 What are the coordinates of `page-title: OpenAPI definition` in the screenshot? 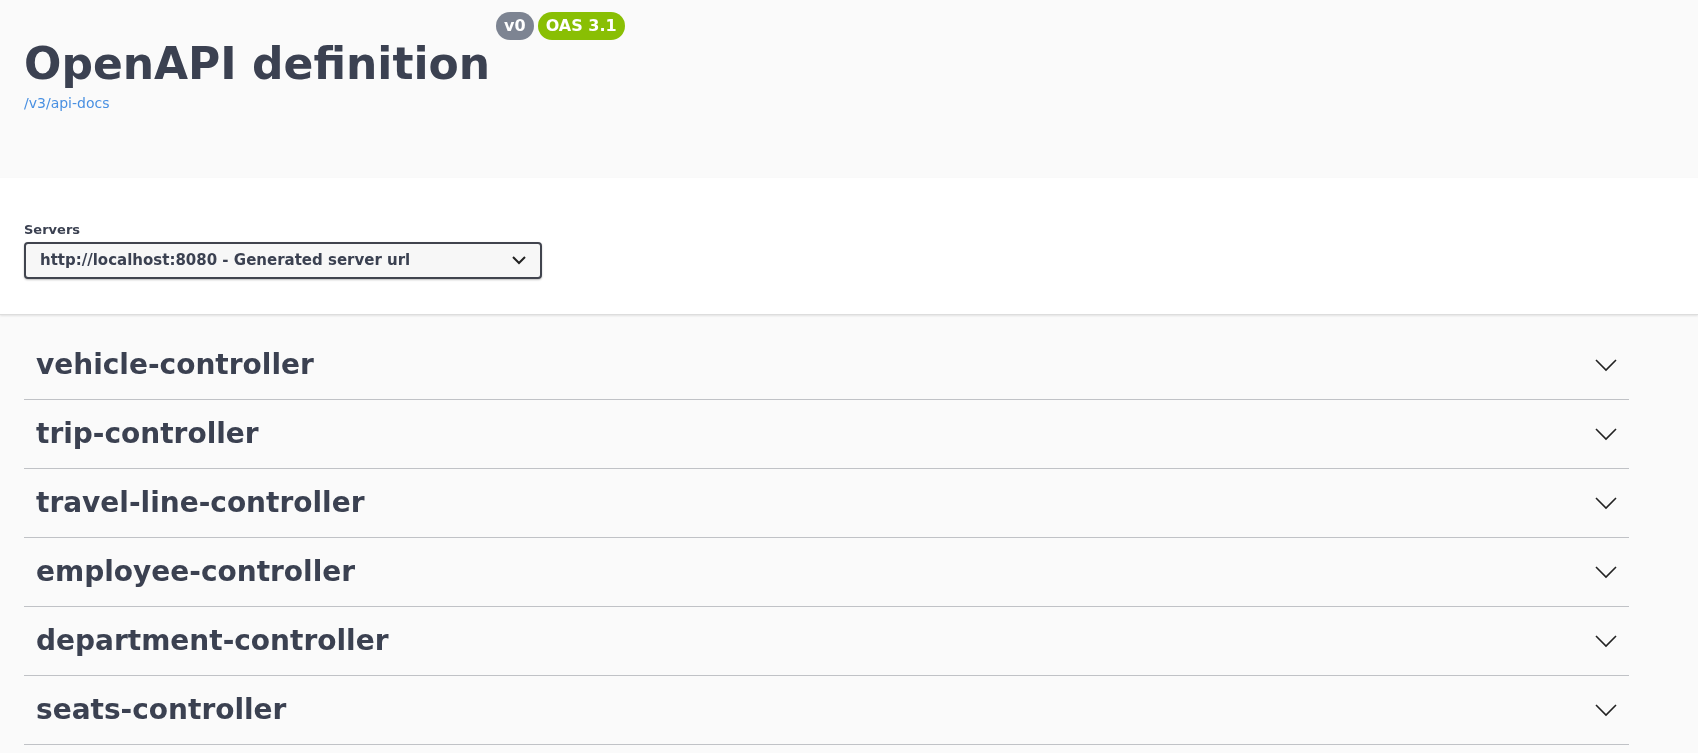 It's located at (257, 64).